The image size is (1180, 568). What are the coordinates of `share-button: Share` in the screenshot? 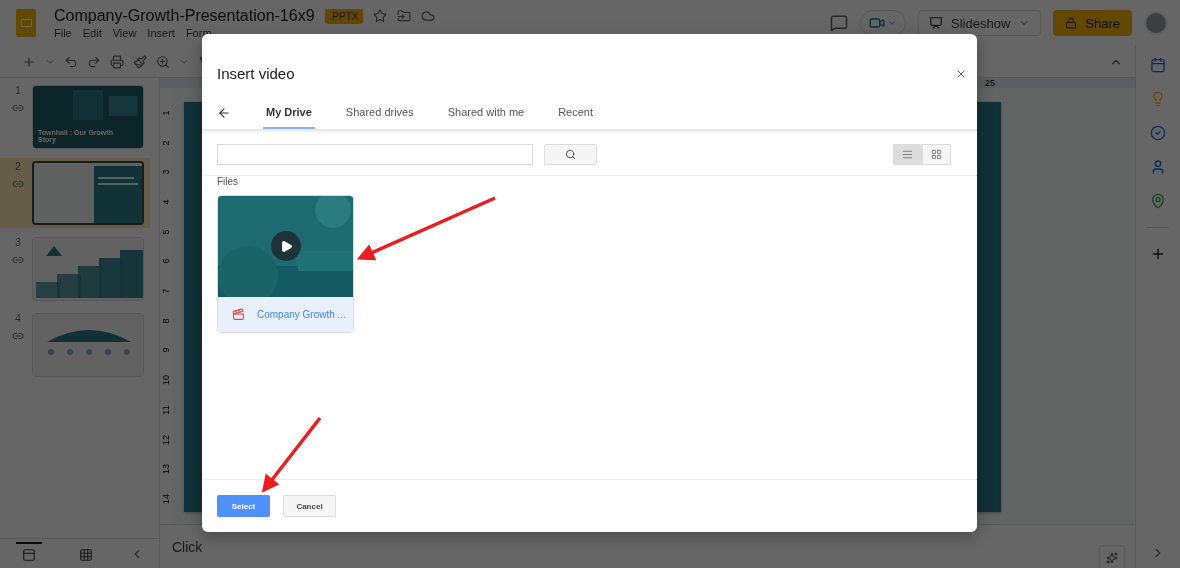 It's located at (1092, 23).